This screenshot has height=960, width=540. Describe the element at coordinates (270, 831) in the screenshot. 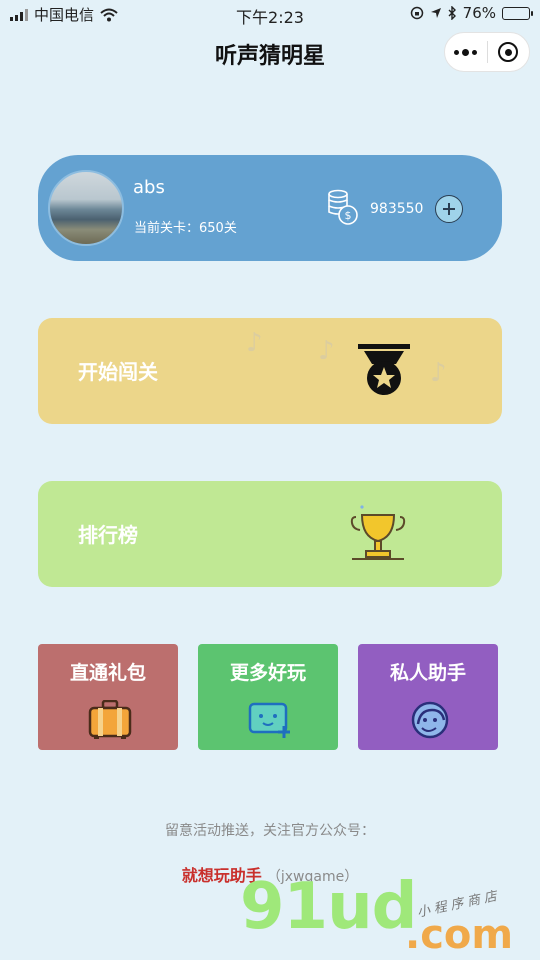

I see `follow-notice: 留意活动推送，关注官方公众号：` at that location.